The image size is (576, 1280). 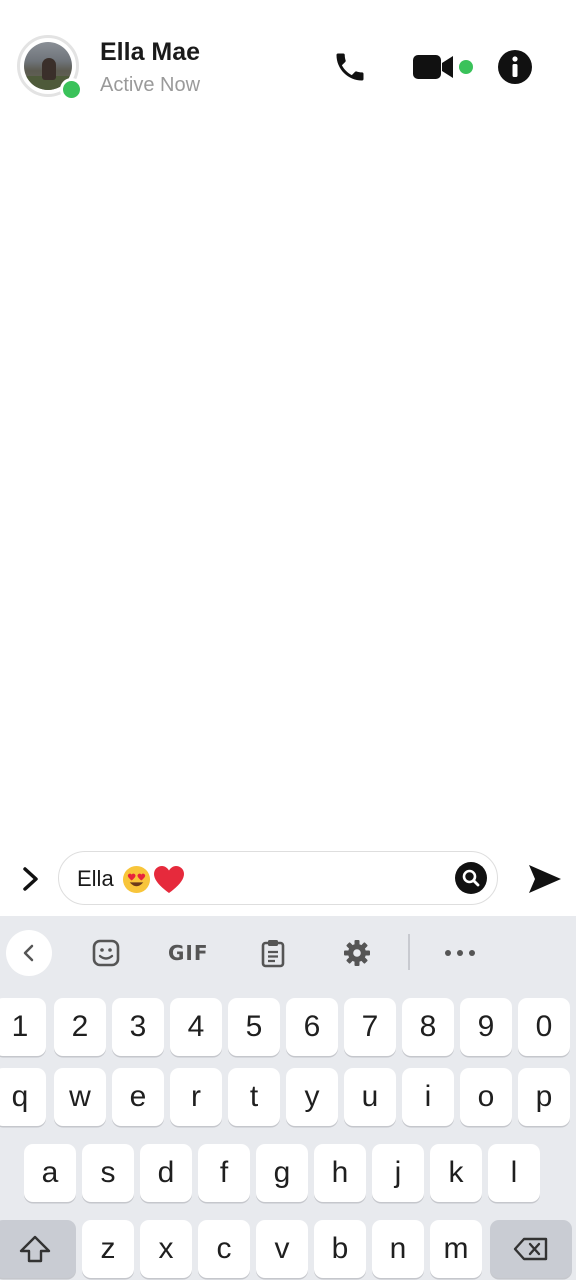 I want to click on chevron-right-icon, so click(x=30, y=879).